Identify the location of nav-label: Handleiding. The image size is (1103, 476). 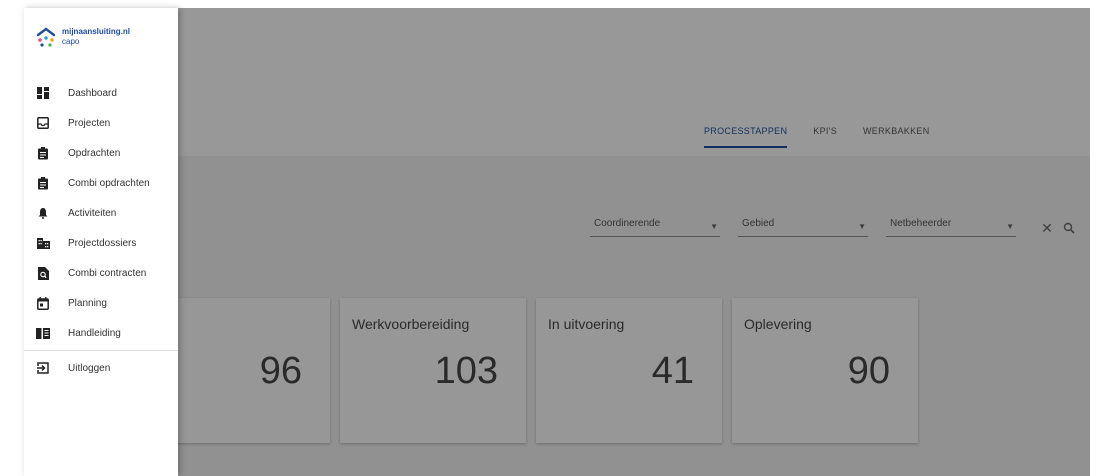
(94, 333).